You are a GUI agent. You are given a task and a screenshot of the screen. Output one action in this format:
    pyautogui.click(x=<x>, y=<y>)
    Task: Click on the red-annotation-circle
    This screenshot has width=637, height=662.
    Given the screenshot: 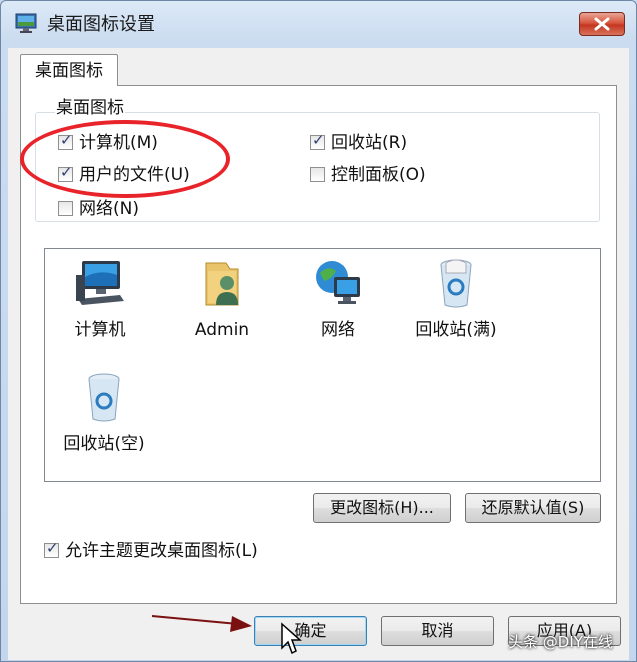 What is the action you would take?
    pyautogui.click(x=125, y=159)
    